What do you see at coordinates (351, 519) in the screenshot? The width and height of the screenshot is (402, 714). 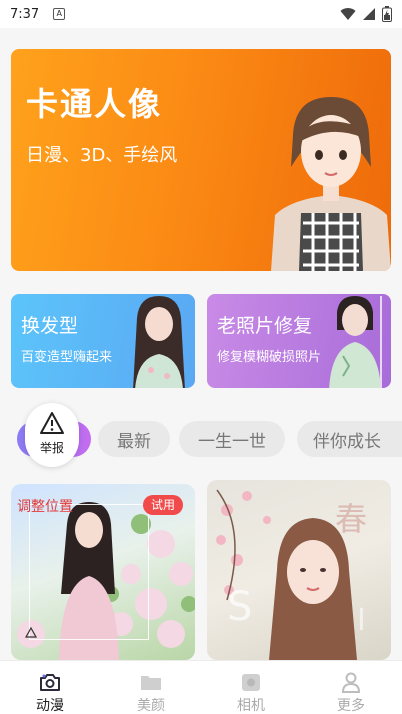 I see `svg-text: 春` at bounding box center [351, 519].